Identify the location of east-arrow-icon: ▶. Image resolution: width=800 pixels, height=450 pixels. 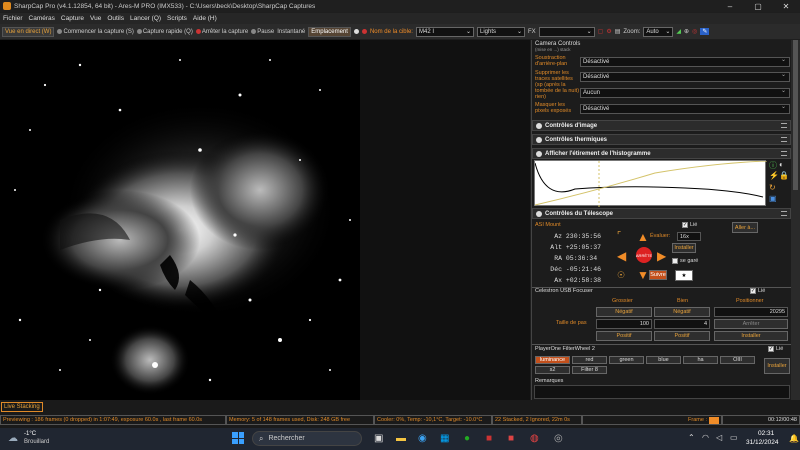
(661, 256).